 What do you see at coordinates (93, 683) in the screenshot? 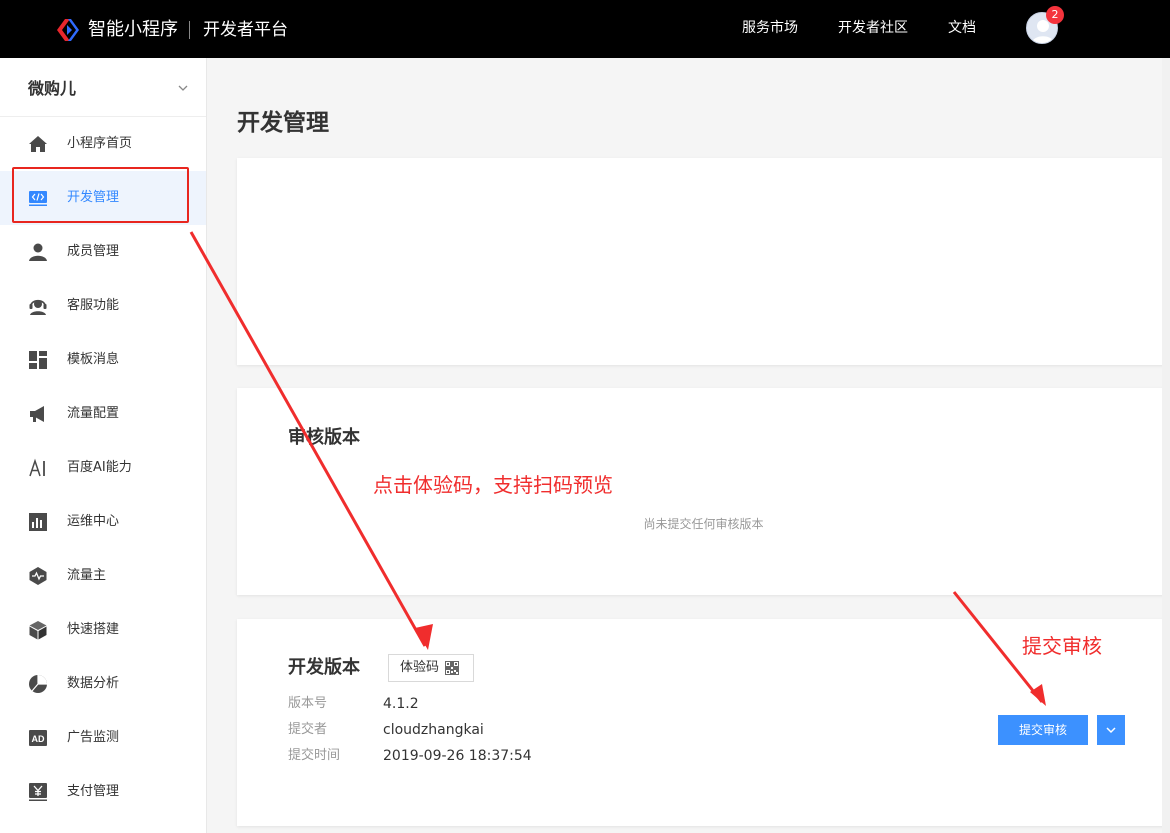
I see `sidebar-item-label: 数据分析` at bounding box center [93, 683].